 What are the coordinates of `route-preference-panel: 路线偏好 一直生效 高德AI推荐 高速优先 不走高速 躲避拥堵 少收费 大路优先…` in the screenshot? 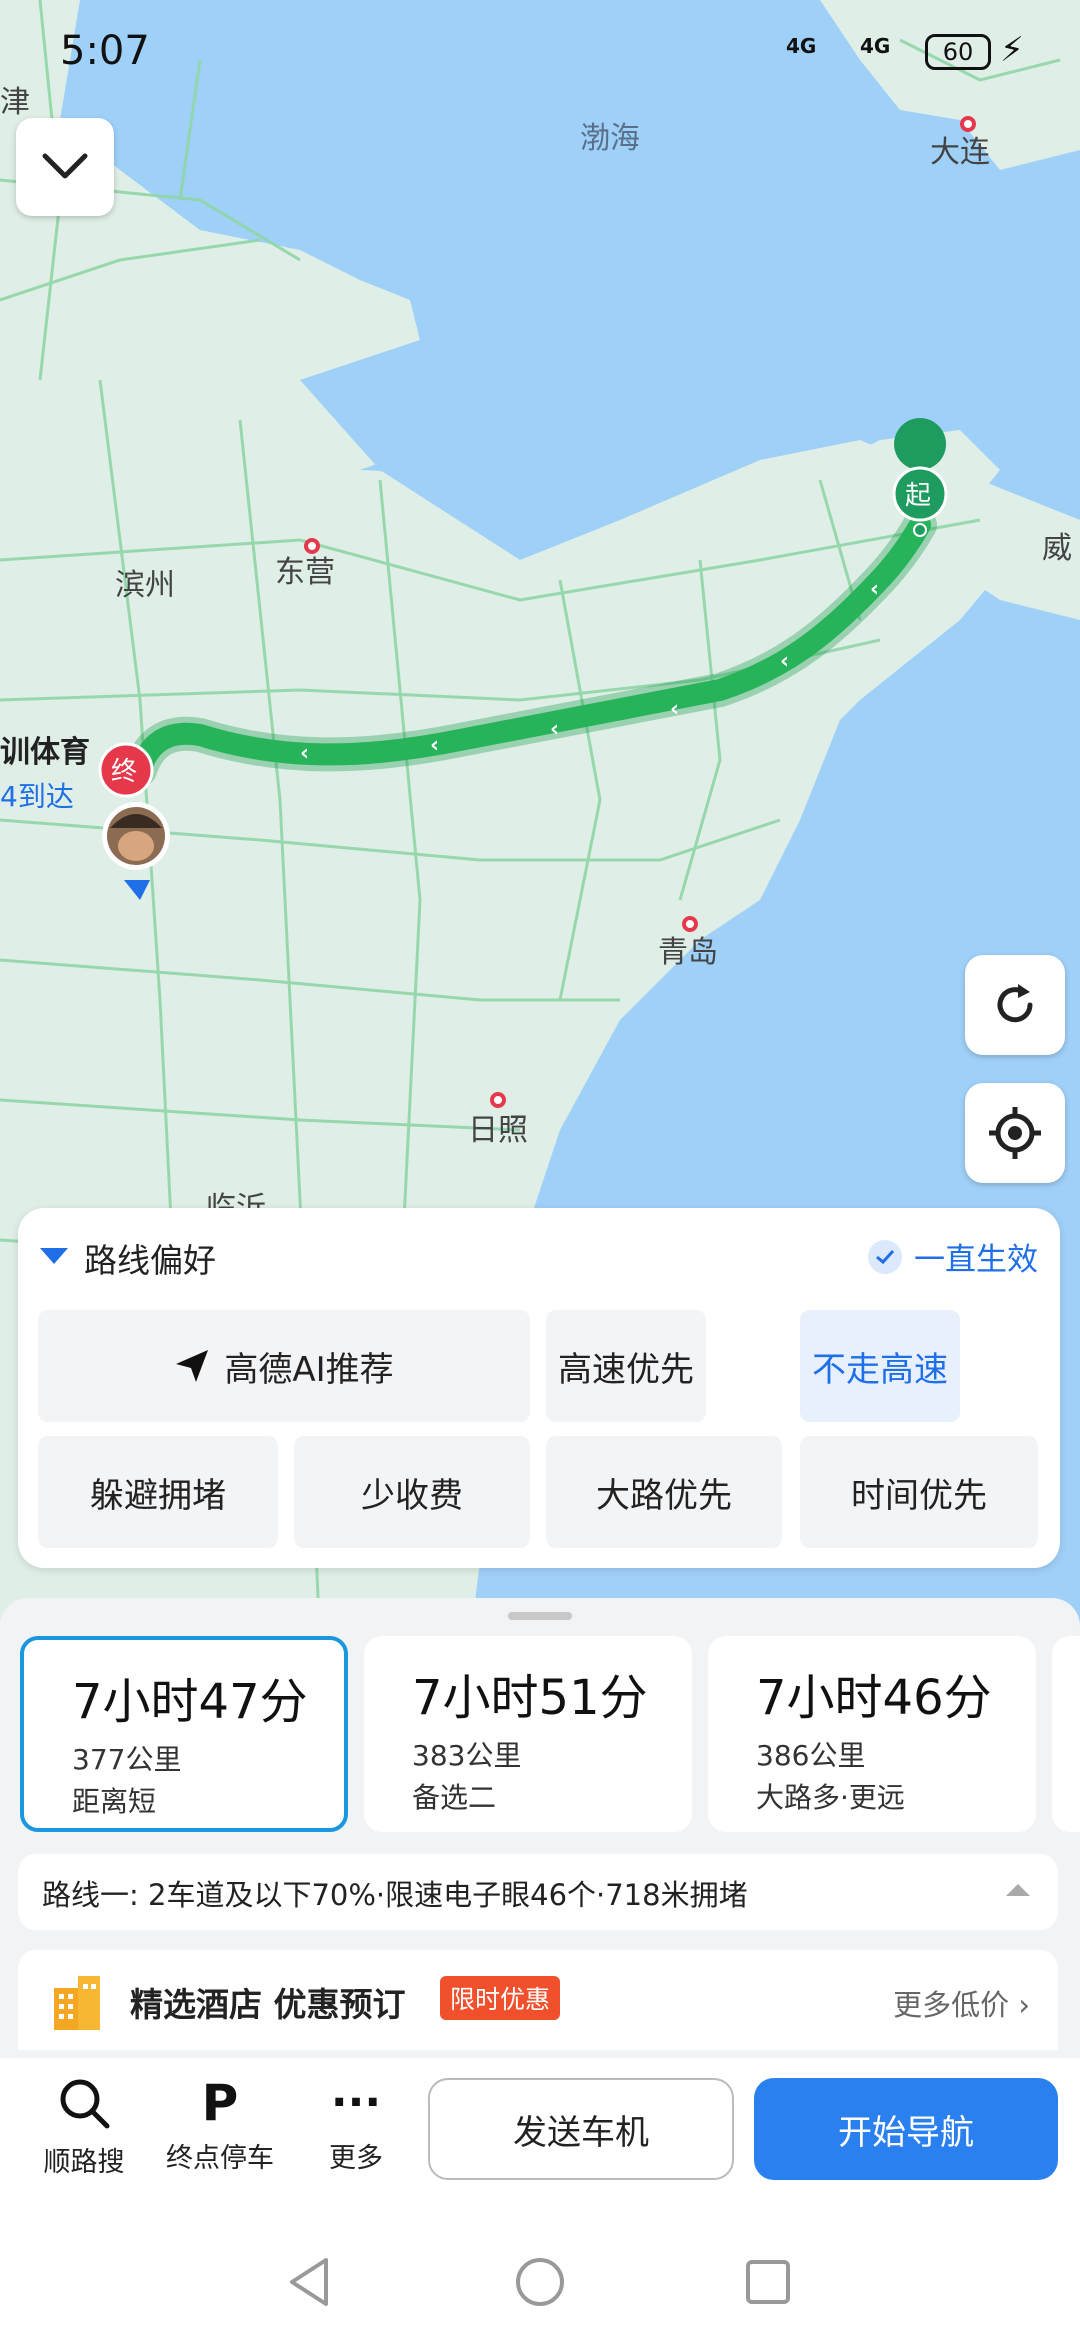 It's located at (539, 1388).